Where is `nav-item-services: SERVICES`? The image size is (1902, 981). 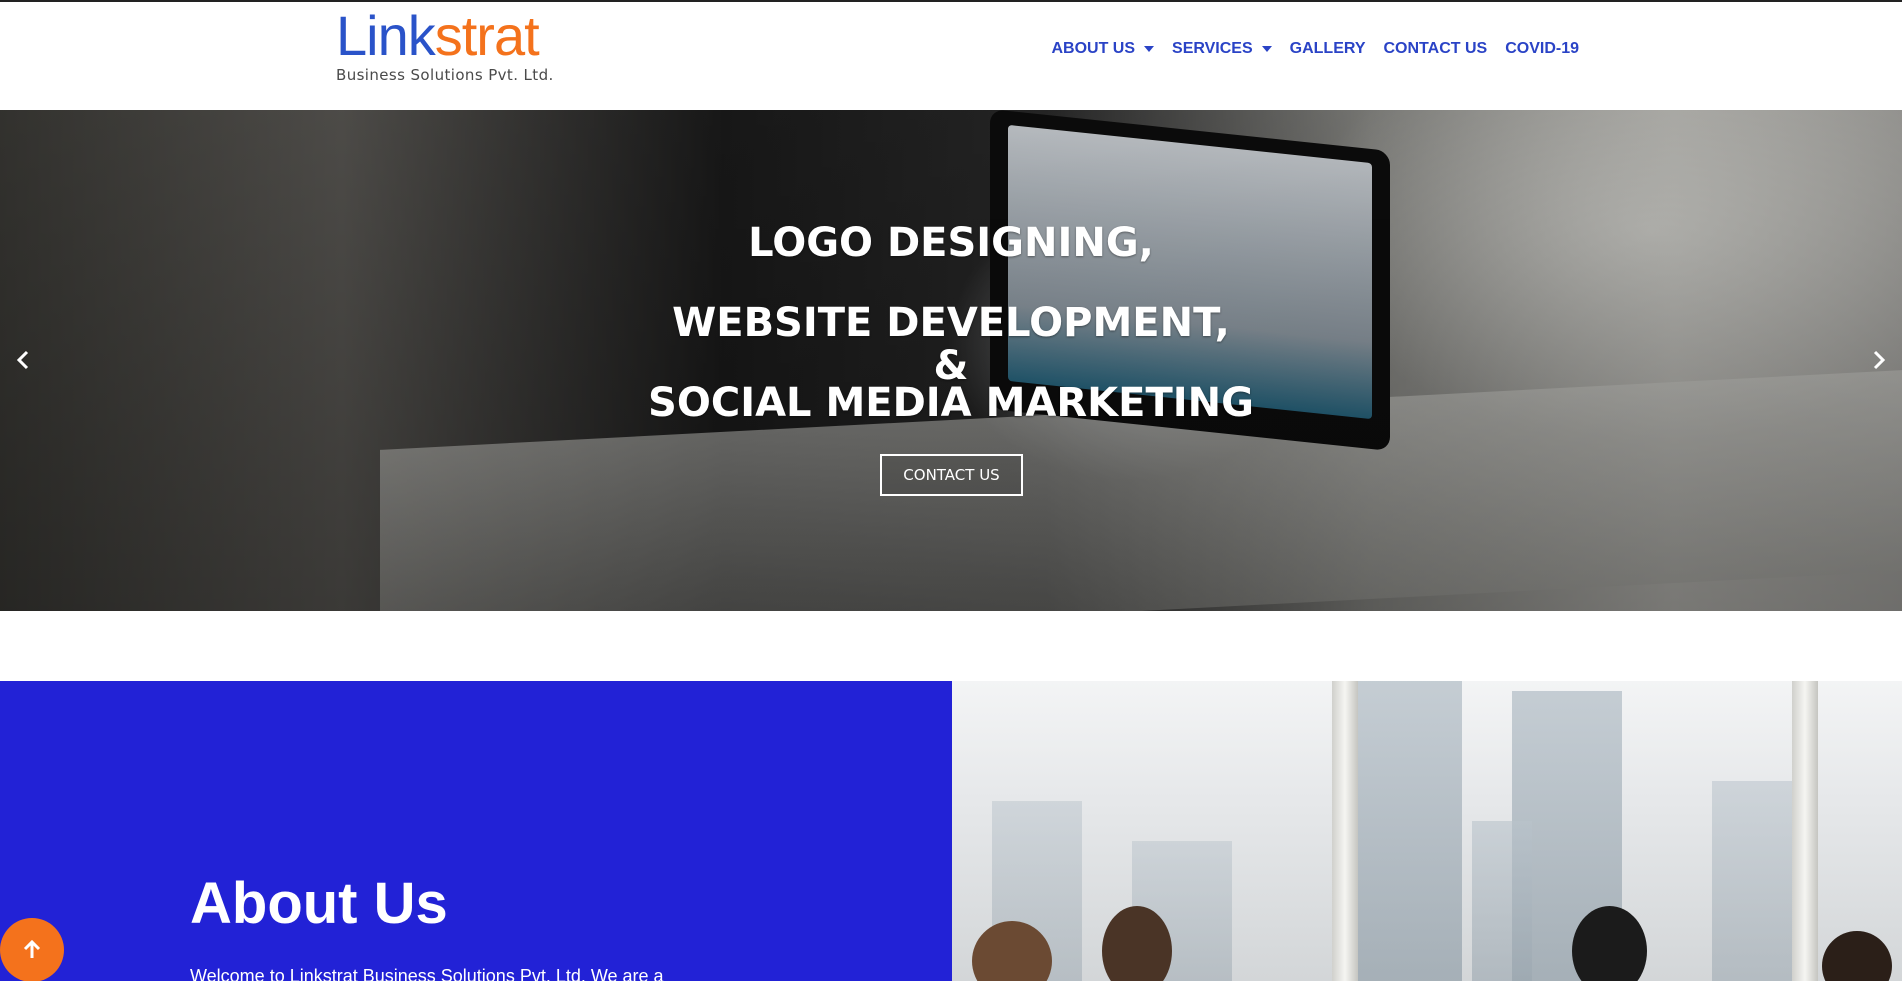 nav-item-services: SERVICES is located at coordinates (1222, 49).